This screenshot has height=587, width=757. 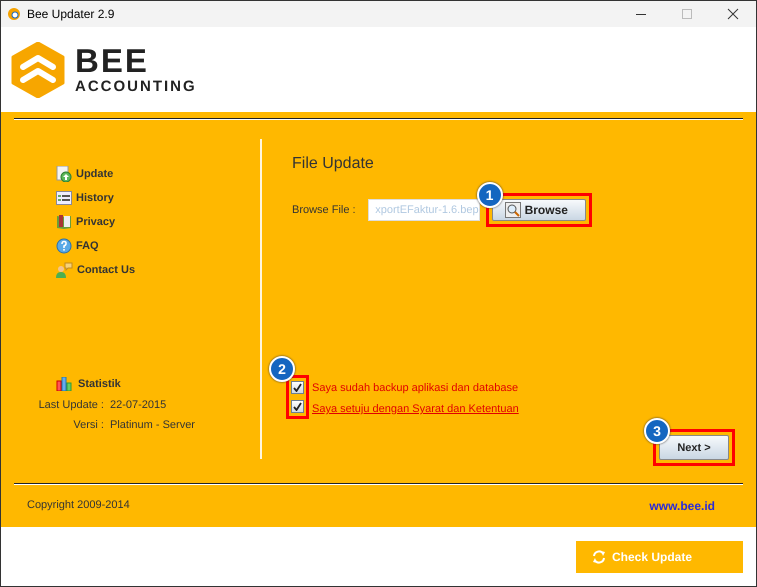 What do you see at coordinates (38, 70) in the screenshot?
I see `logo-icon` at bounding box center [38, 70].